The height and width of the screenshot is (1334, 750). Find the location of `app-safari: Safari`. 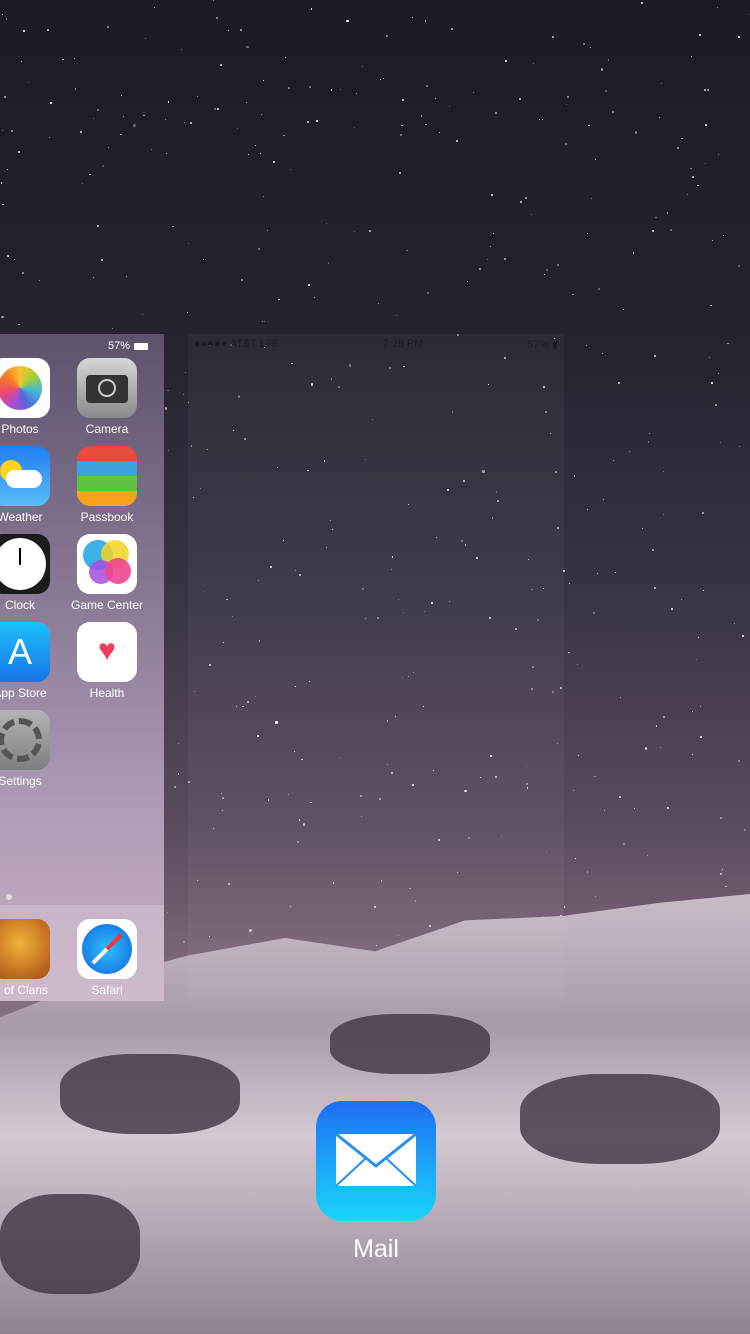

app-safari: Safari is located at coordinates (107, 958).